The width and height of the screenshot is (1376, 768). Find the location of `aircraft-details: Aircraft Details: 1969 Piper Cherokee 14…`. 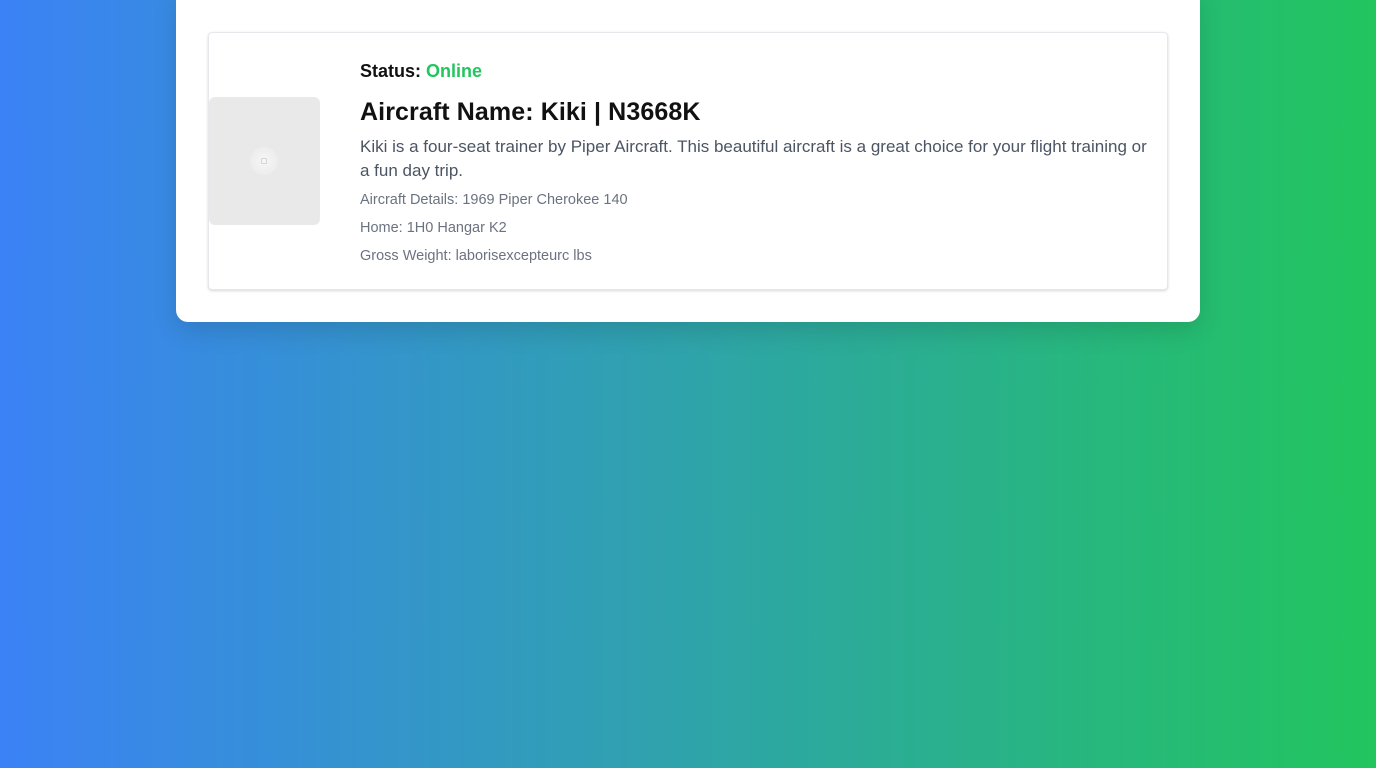

aircraft-details: Aircraft Details: 1969 Piper Cherokee 14… is located at coordinates (494, 200).